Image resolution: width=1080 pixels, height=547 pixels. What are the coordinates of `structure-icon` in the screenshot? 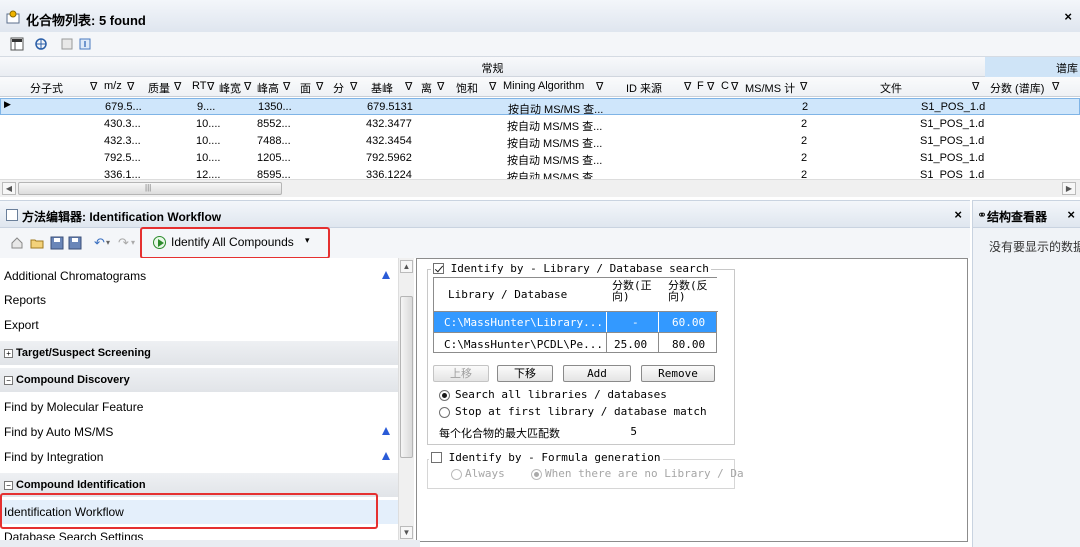 It's located at (41, 44).